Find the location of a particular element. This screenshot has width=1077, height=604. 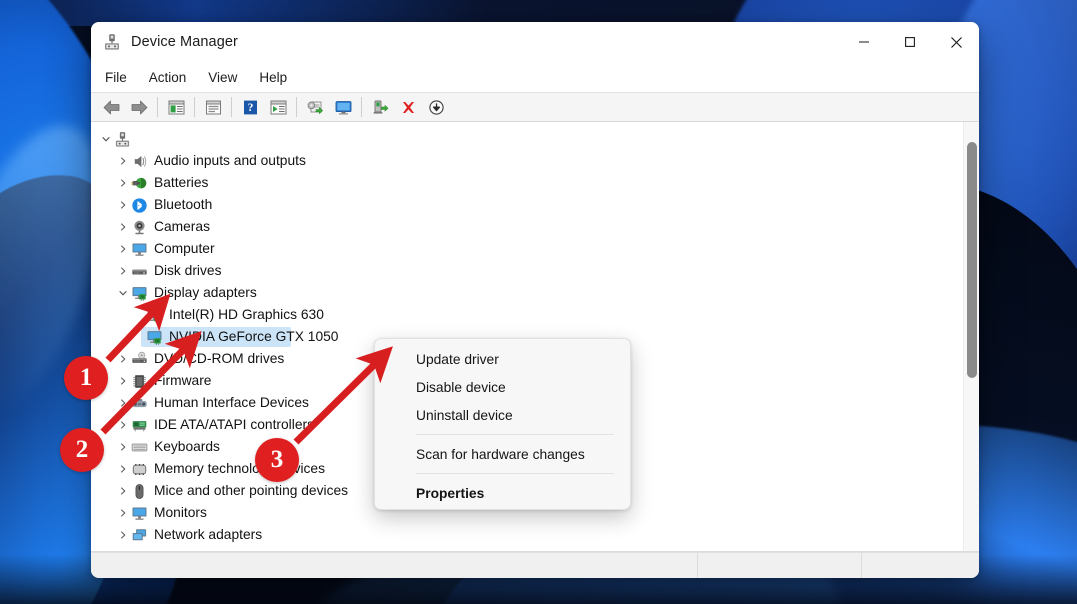

annotation-badge-1: 1 is located at coordinates (86, 378).